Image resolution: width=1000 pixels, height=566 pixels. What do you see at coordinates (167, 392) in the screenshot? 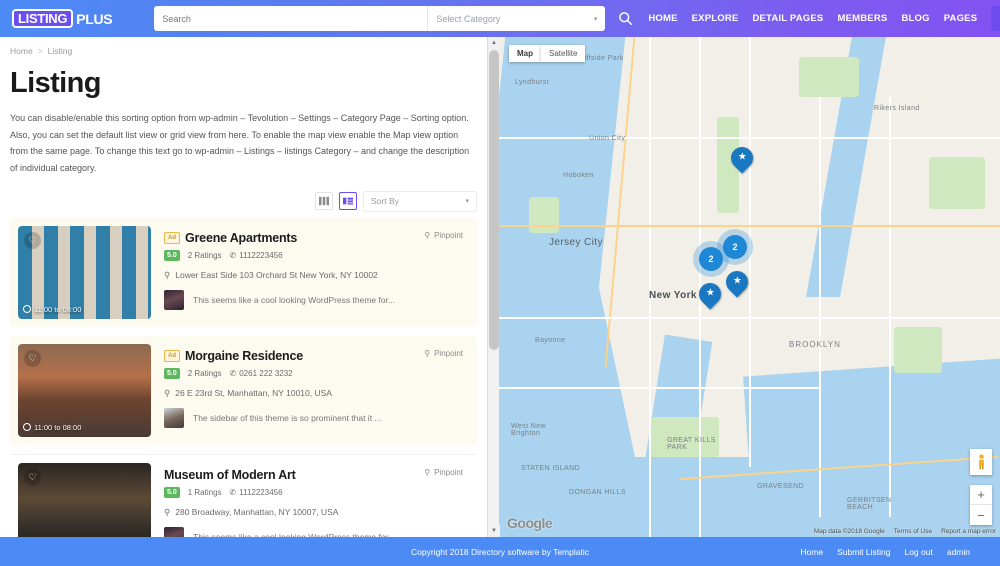
I see `map-pin-icon: ⚲` at bounding box center [167, 392].